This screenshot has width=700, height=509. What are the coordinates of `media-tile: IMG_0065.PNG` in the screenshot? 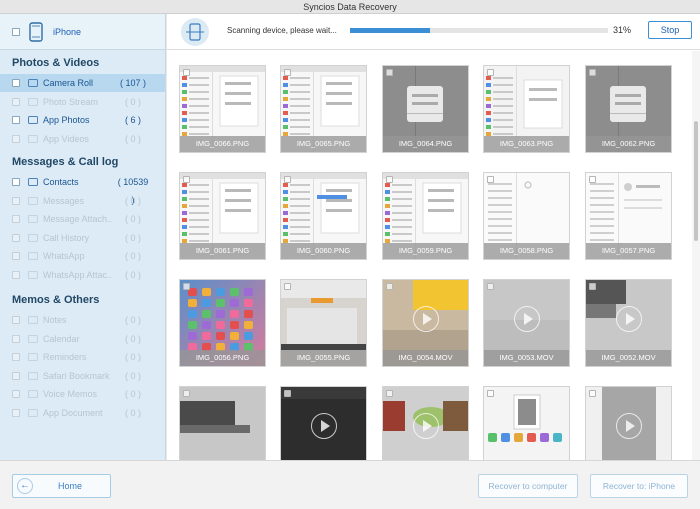 It's located at (323, 109).